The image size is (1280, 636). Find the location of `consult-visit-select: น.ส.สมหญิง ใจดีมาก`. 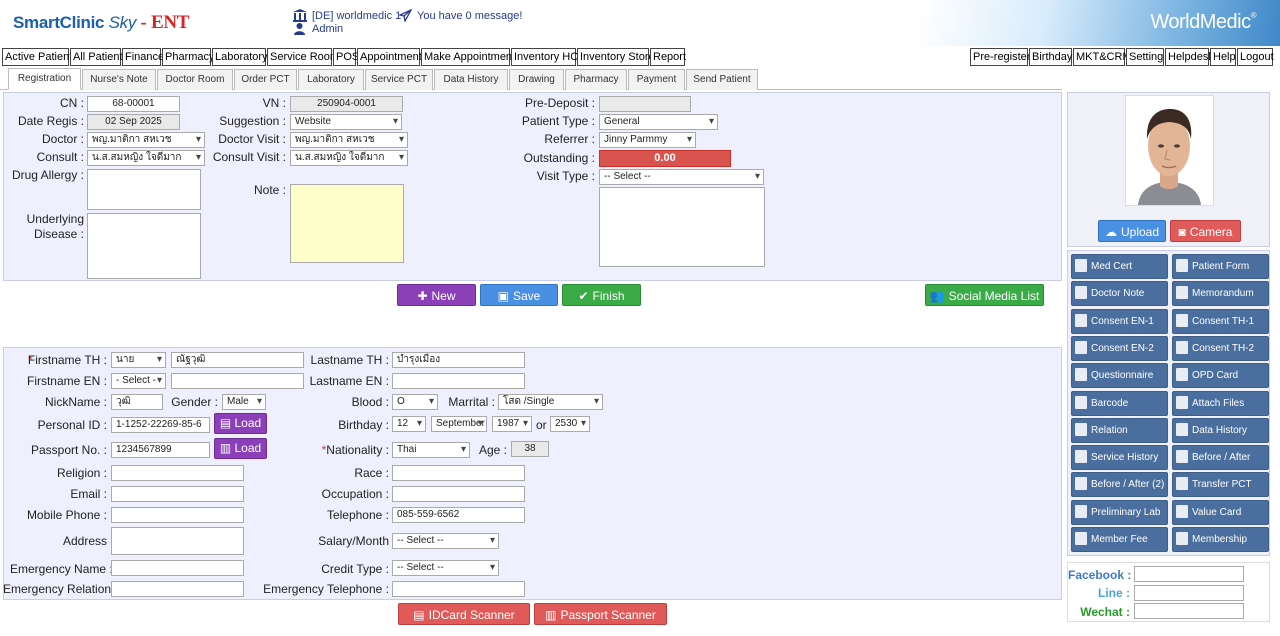

consult-visit-select: น.ส.สมหญิง ใจดีมาก is located at coordinates (349, 158).